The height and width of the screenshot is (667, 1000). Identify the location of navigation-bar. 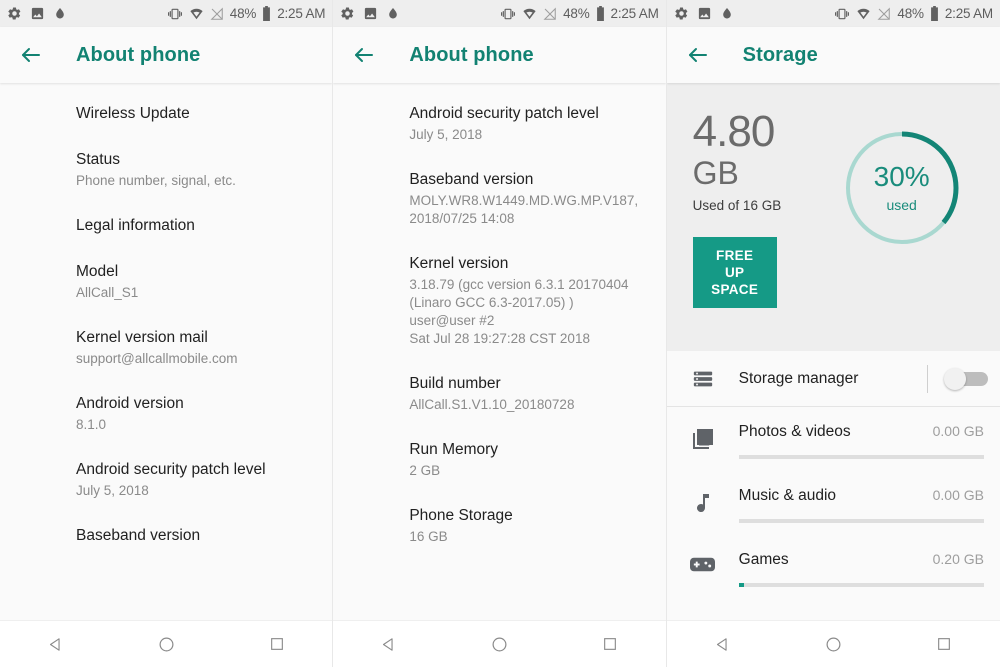
(166, 643).